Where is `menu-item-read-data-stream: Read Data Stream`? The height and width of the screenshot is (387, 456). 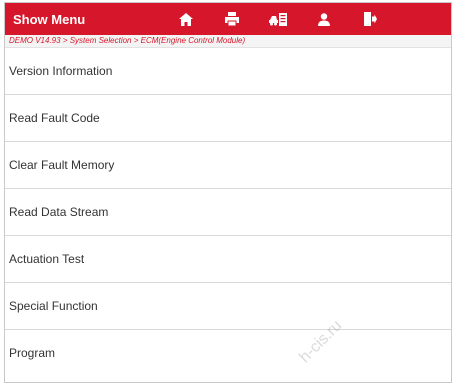
menu-item-read-data-stream: Read Data Stream is located at coordinates (228, 212).